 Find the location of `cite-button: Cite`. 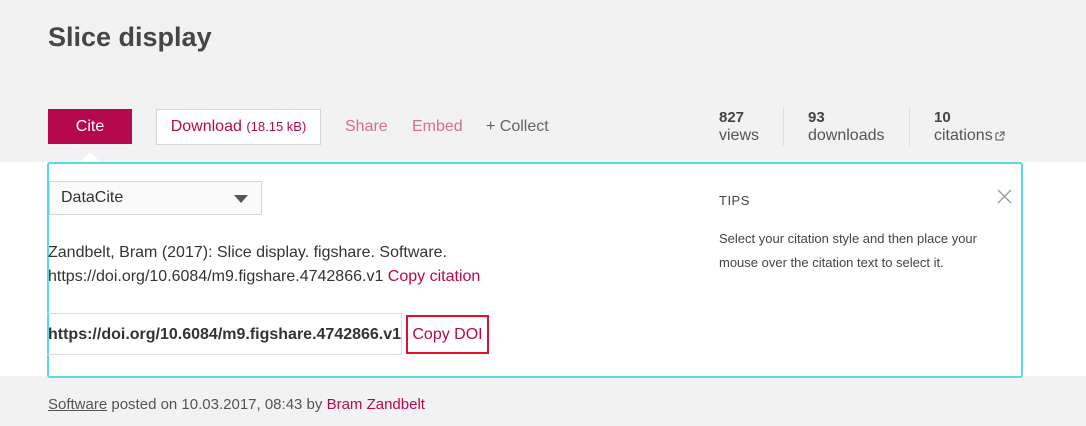

cite-button: Cite is located at coordinates (90, 126).